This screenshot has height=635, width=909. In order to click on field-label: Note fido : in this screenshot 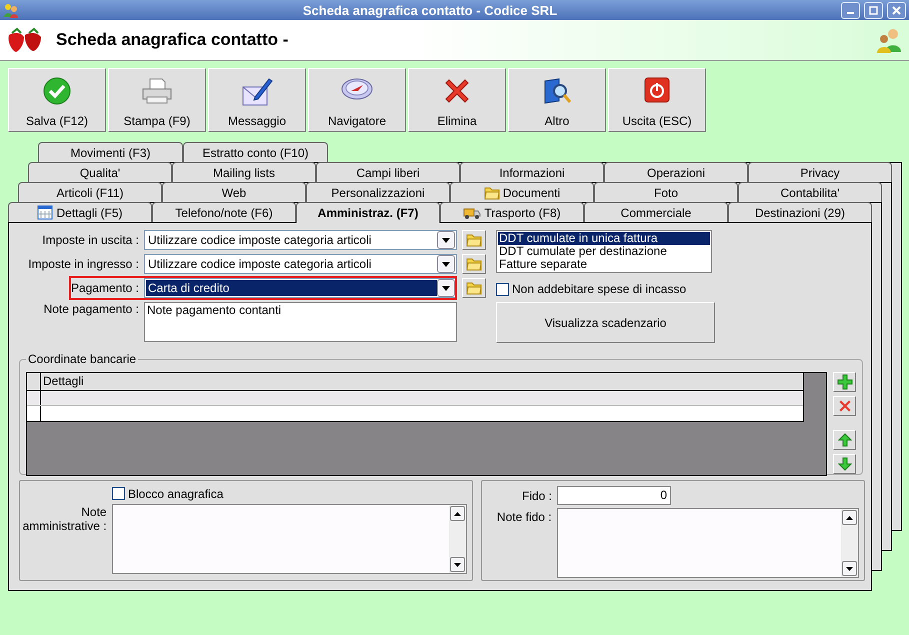, I will do `click(524, 517)`.